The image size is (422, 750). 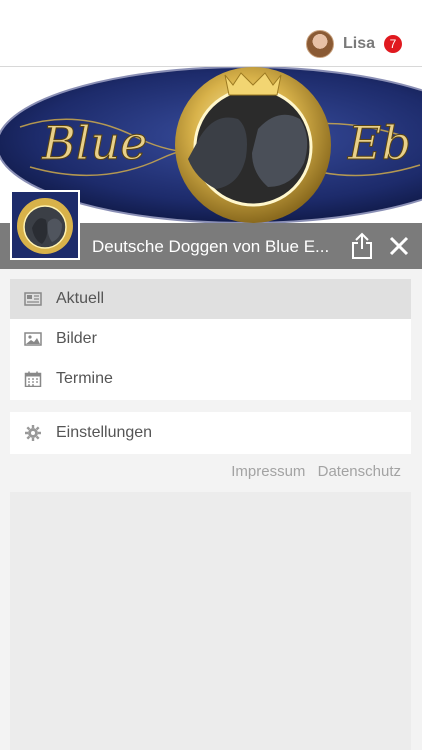 I want to click on avatar, so click(x=319, y=44).